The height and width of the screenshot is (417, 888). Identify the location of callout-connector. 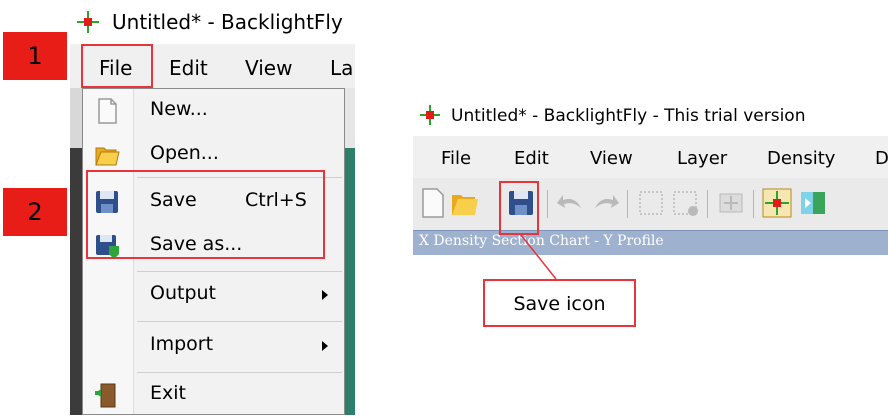
(538, 257).